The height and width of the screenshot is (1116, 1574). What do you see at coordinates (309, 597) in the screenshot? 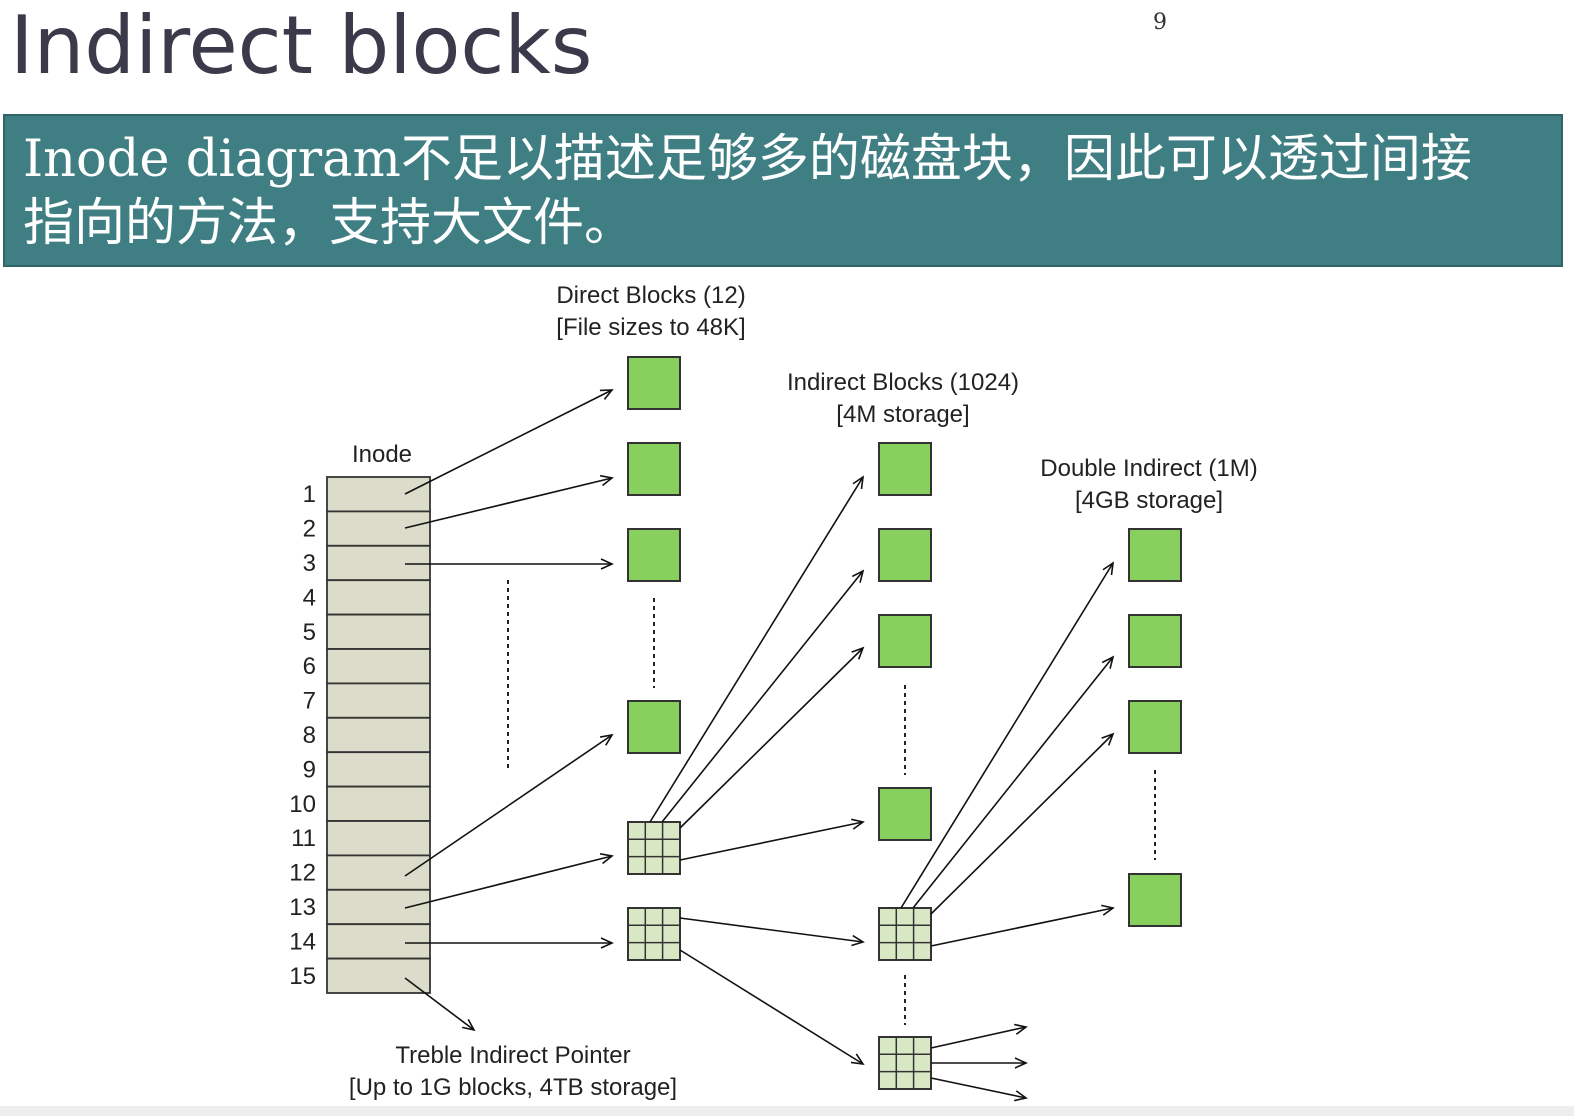
I see `inode-slot-number: 4` at bounding box center [309, 597].